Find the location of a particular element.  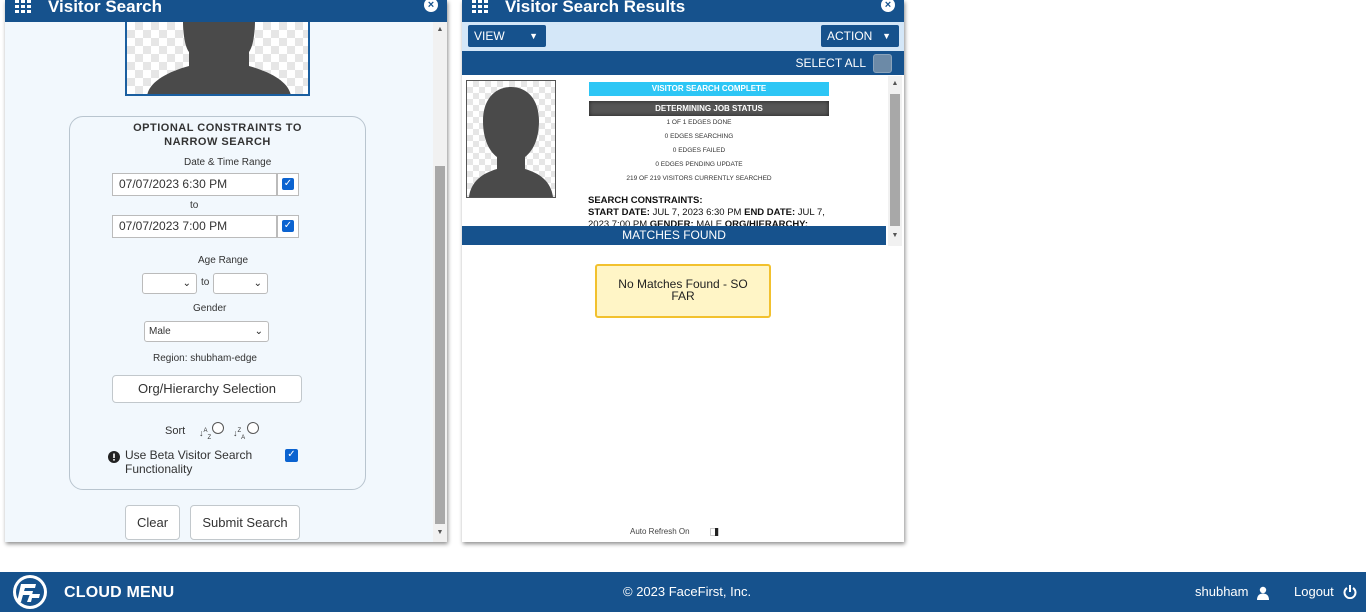

power-icon is located at coordinates (1350, 592).